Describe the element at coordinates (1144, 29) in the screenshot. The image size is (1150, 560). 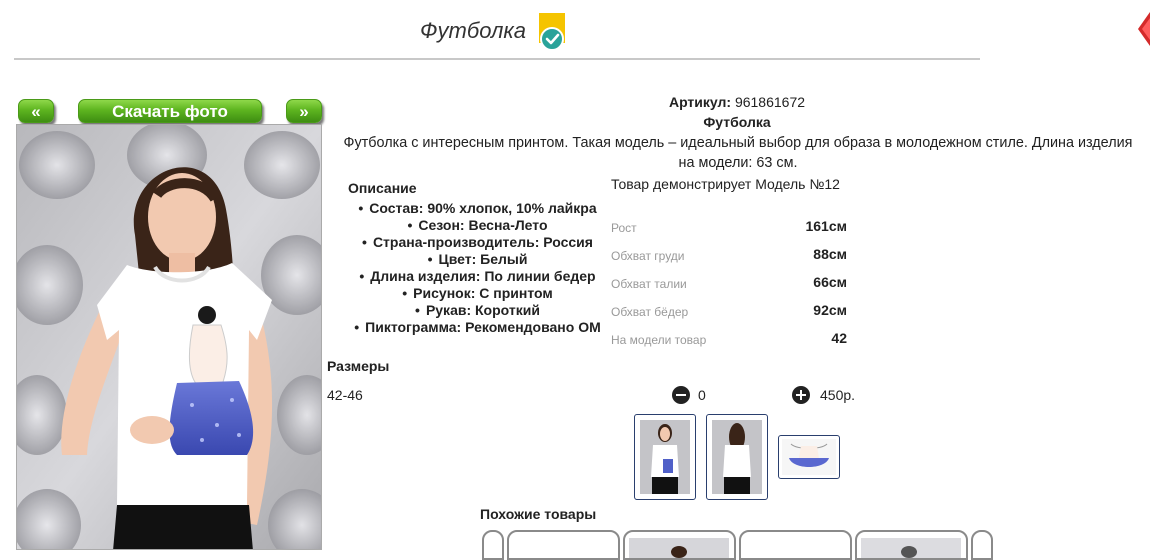
I see `close-icon` at that location.